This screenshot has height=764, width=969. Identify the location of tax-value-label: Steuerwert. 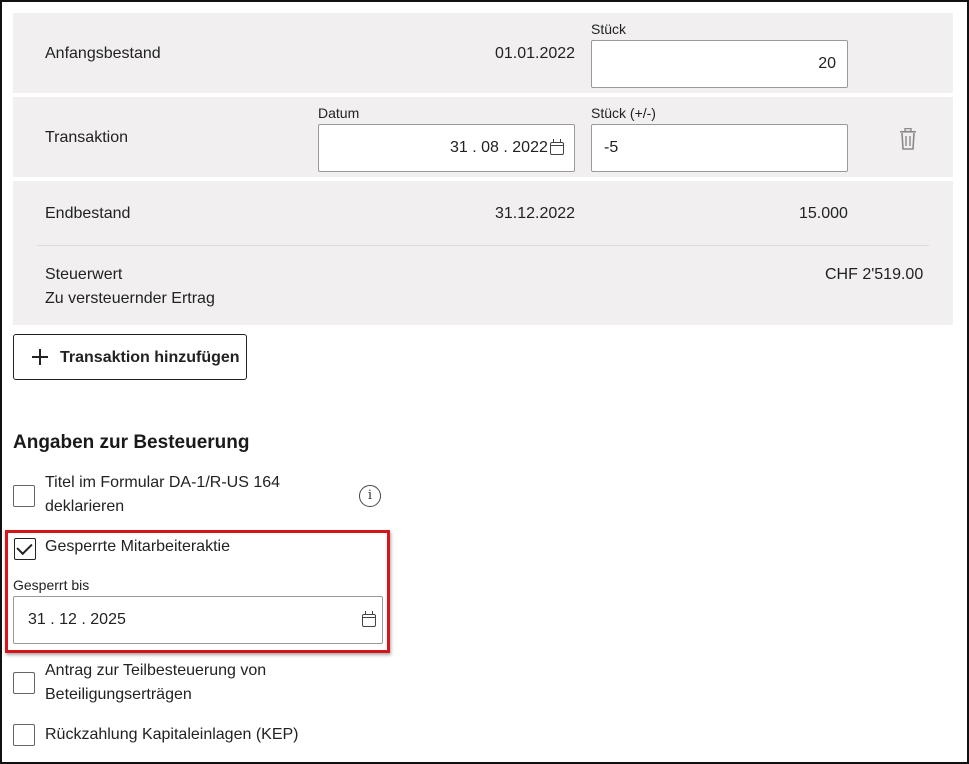
(84, 274).